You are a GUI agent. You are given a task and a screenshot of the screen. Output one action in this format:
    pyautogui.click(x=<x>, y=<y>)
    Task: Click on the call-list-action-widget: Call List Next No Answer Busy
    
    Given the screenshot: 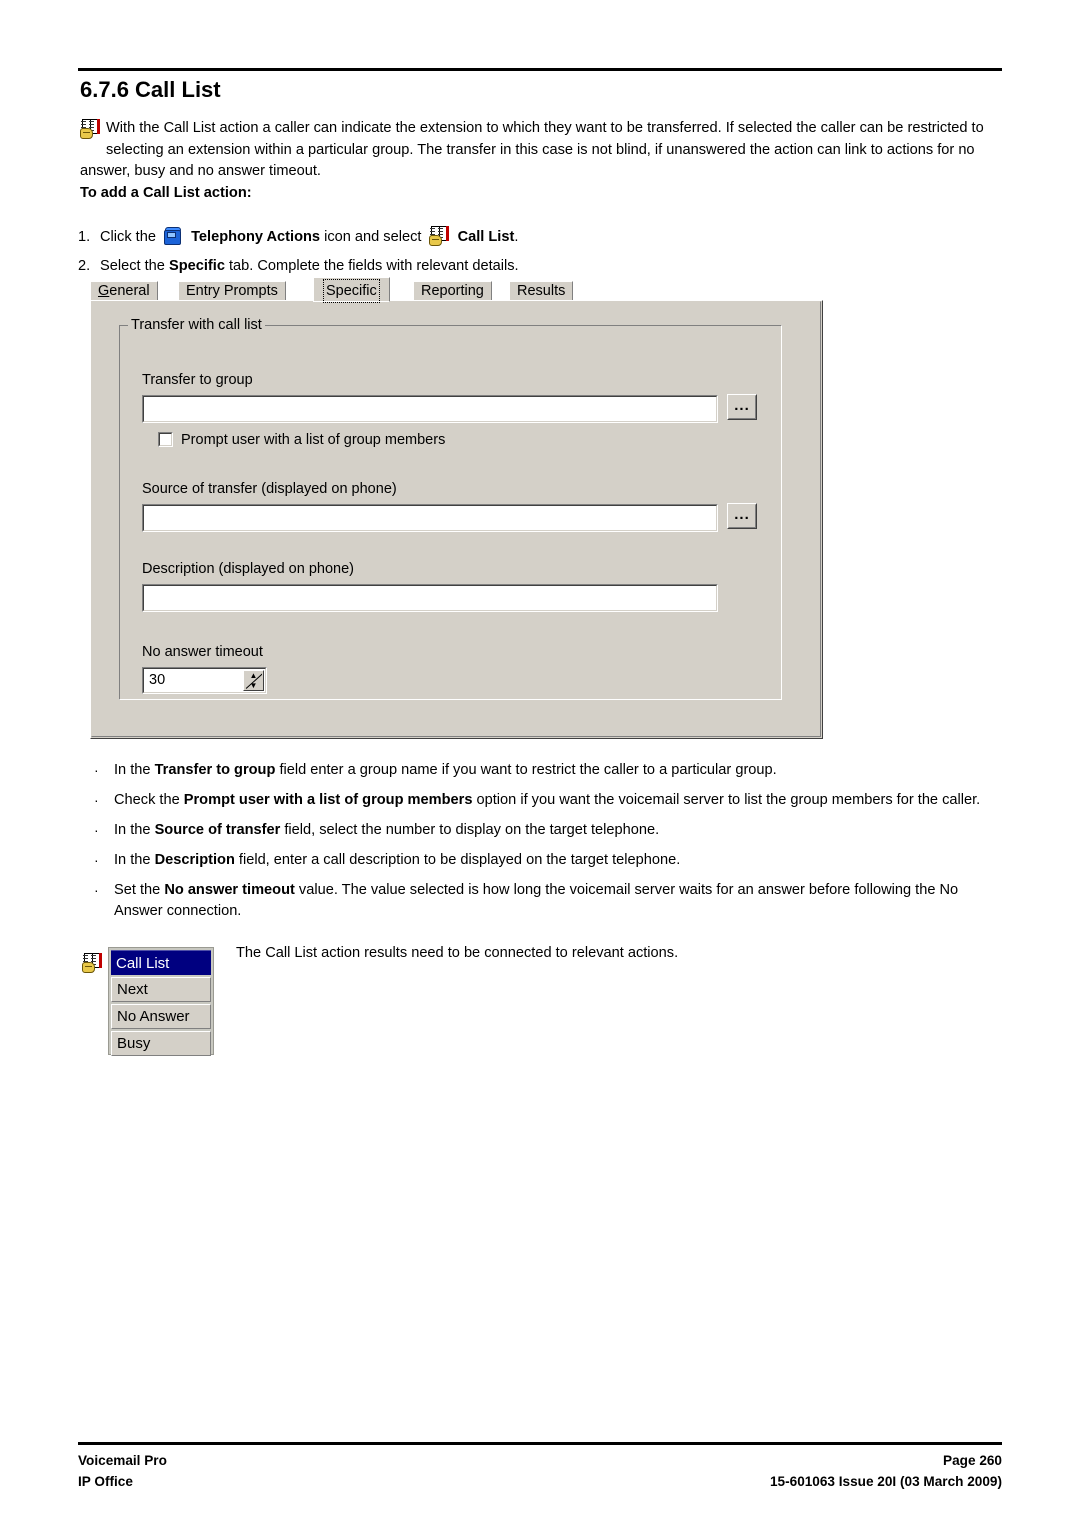 What is the action you would take?
    pyautogui.click(x=148, y=1002)
    